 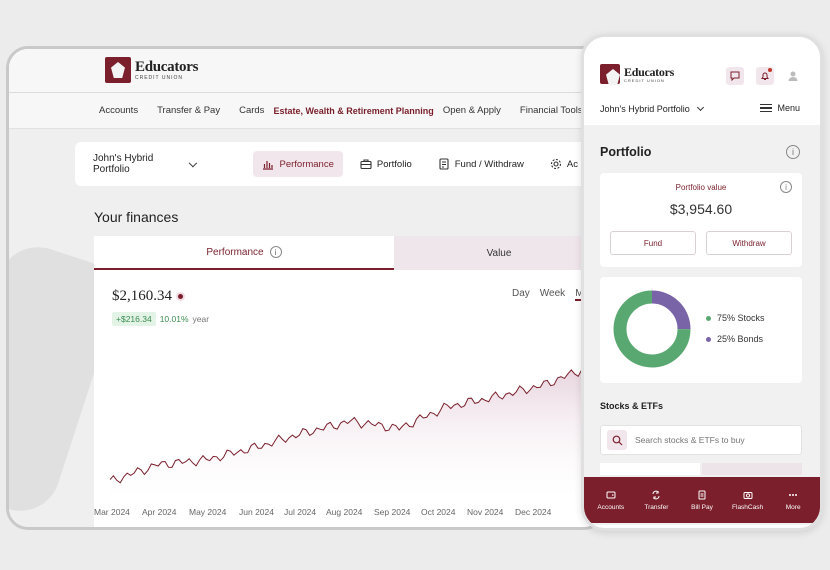 What do you see at coordinates (656, 507) in the screenshot?
I see `bottom-nav-transfer-label: Transfer` at bounding box center [656, 507].